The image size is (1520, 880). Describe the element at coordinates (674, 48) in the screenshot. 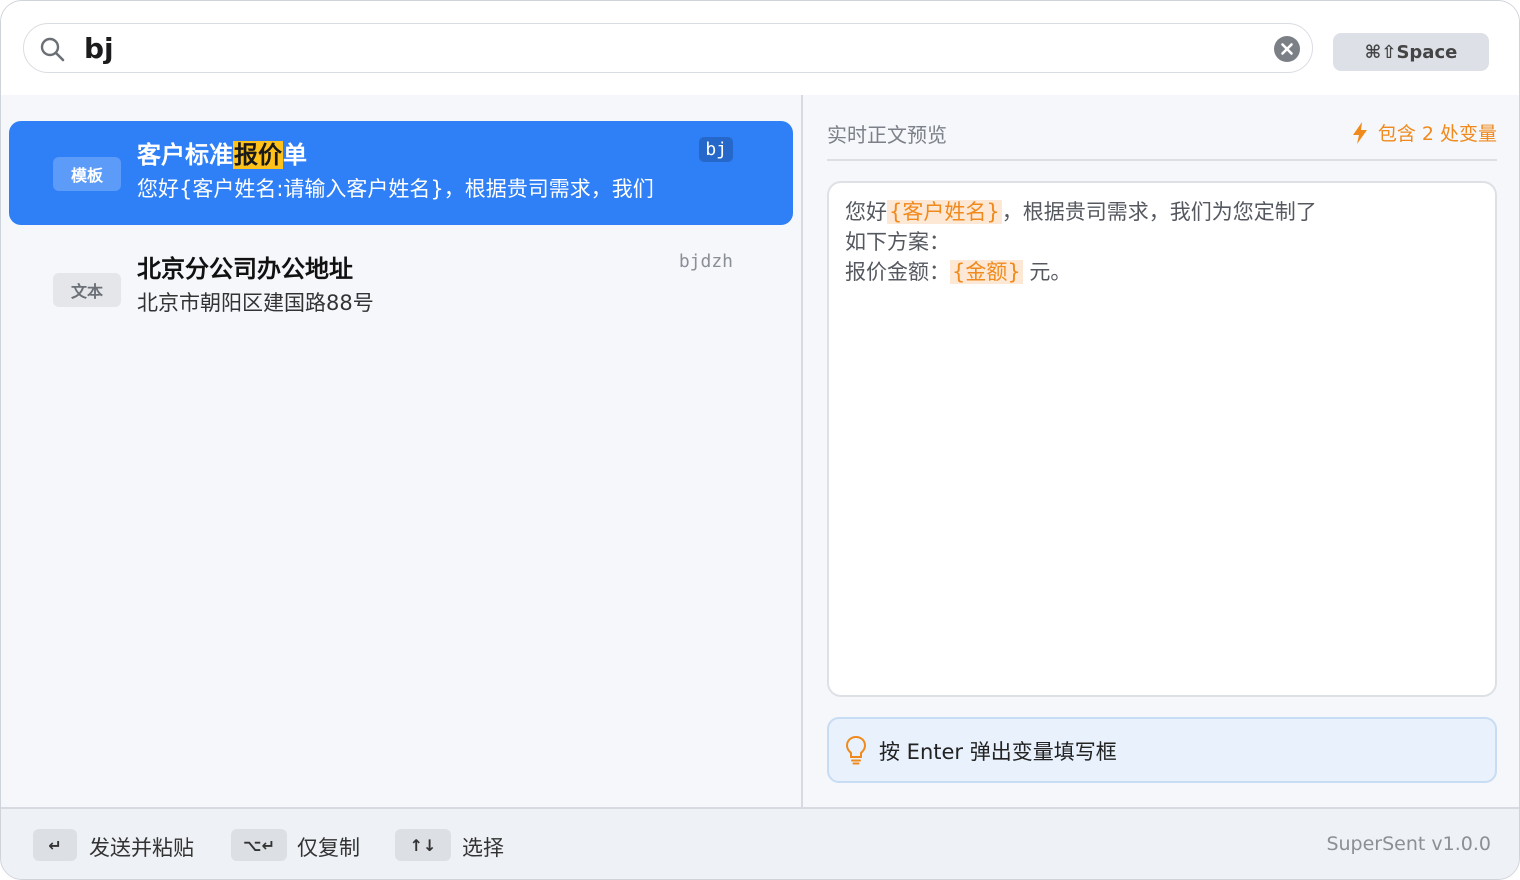

I see `search-input` at that location.